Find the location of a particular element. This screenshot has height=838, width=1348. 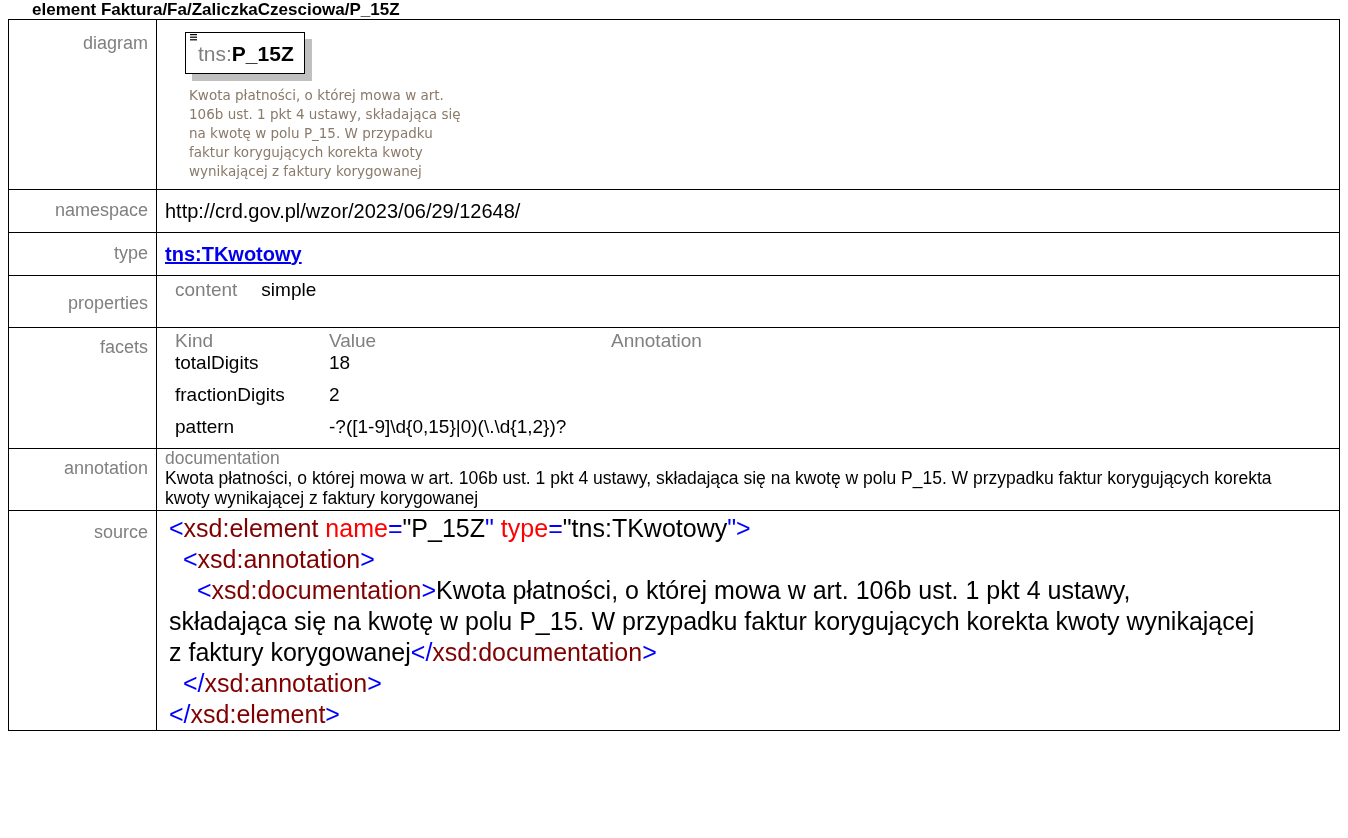

element-documentation: Kwota płatności, o której mowa w art. 106b ust. 1 pkt 4 ustawy, składająca się na kwotę w polu P_15. W przypadku faktur korygujących korekta kwoty wynikającej z faktury korygowanej is located at coordinates (325, 133).